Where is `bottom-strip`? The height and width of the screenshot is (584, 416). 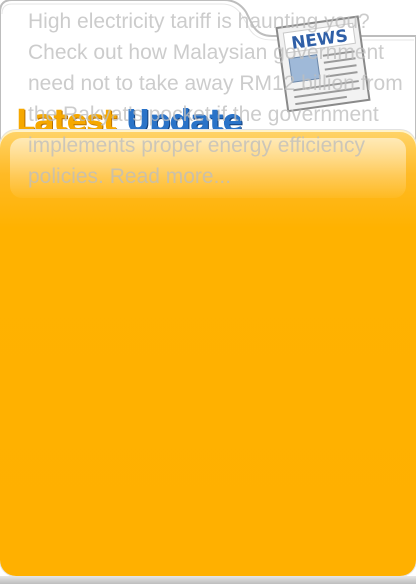 bottom-strip is located at coordinates (208, 580).